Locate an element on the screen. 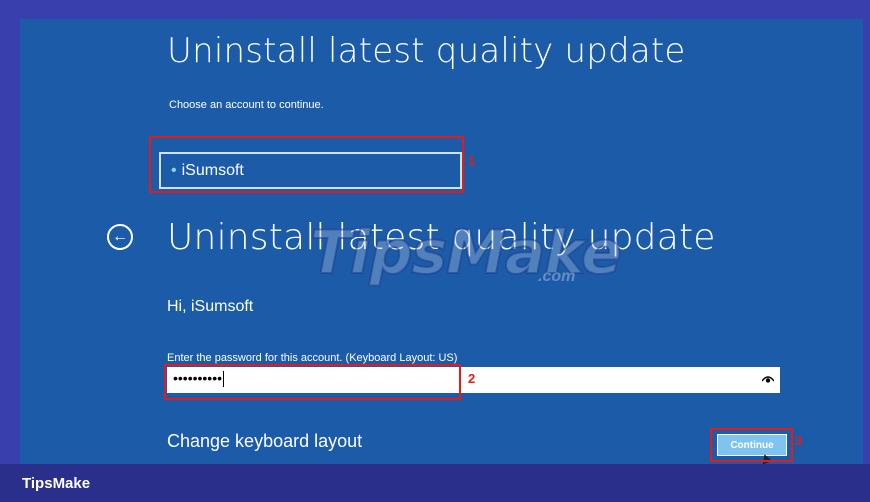 This screenshot has width=870, height=502. annotation-number-2: 2 is located at coordinates (472, 378).